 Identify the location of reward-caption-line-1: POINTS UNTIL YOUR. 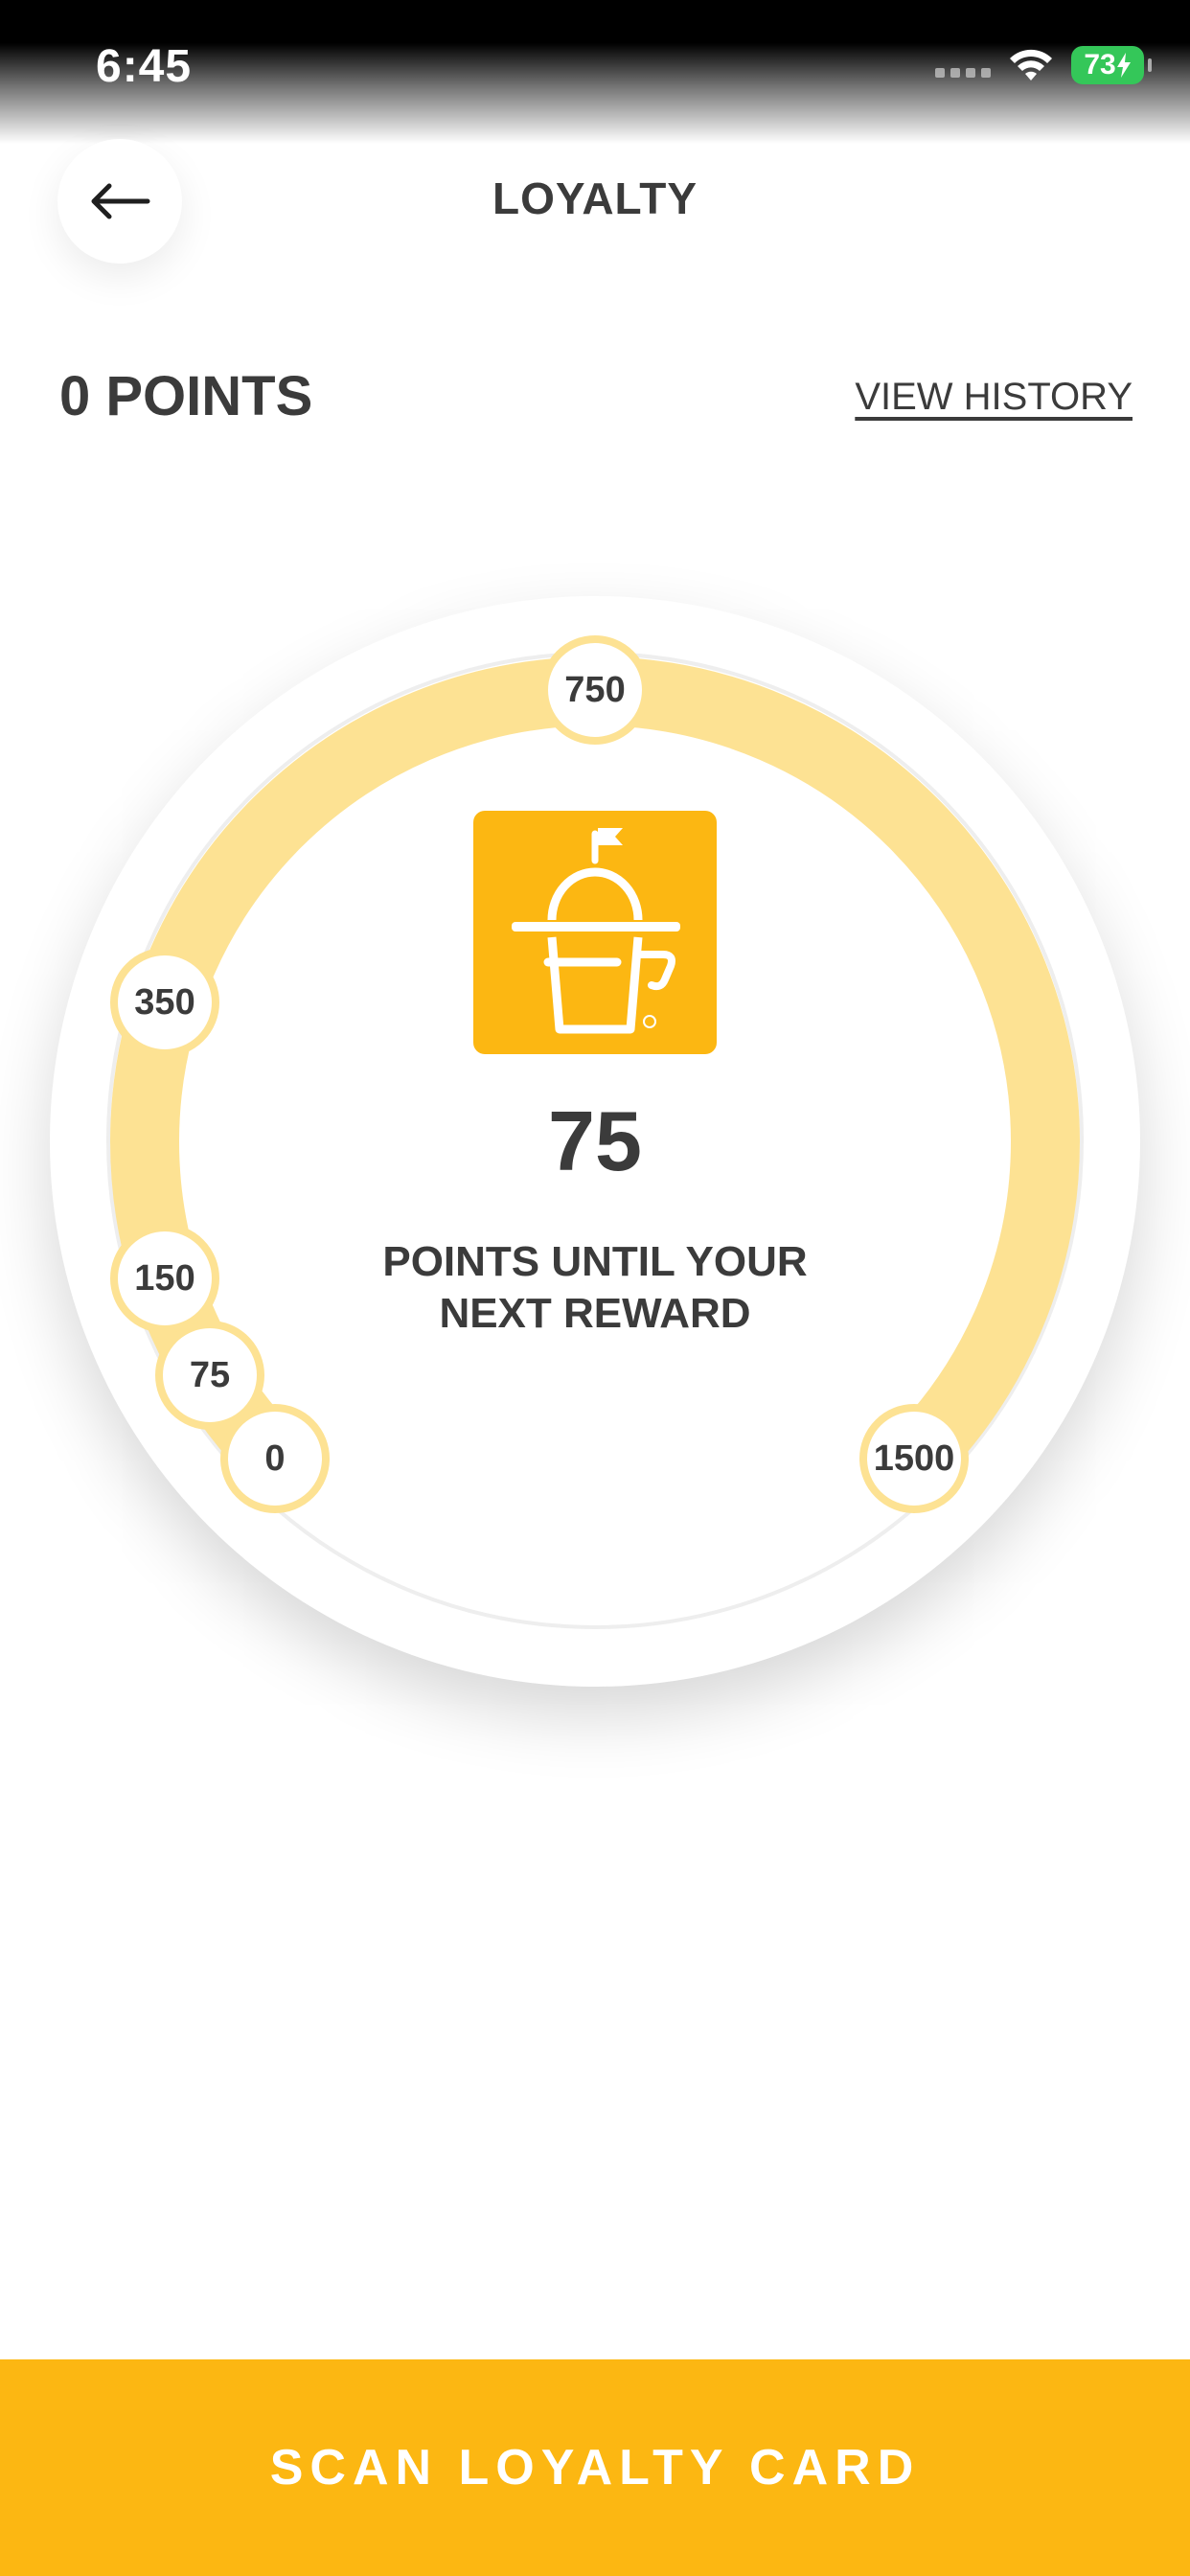
(595, 1261).